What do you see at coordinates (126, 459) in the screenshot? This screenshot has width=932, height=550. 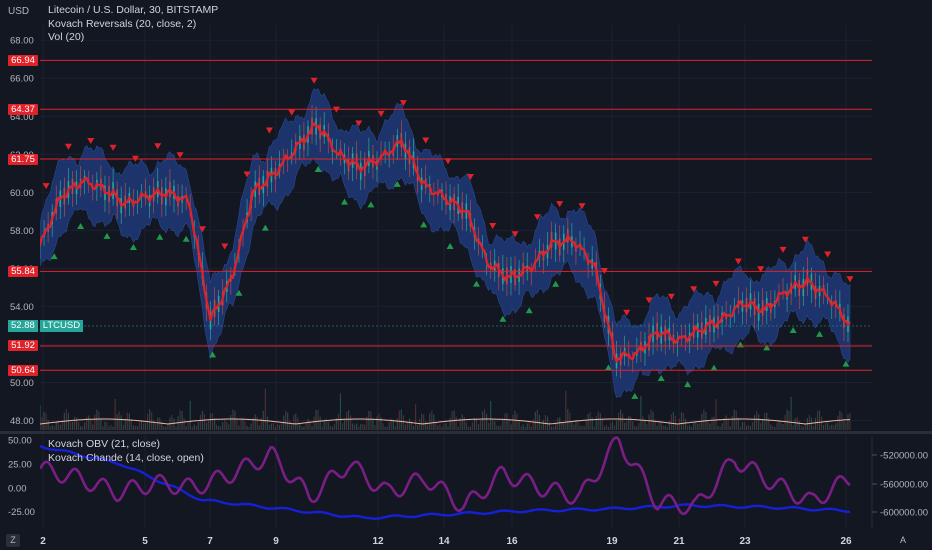 I see `indicator-kovach-chande: Kovach Chande (14, close, open)` at bounding box center [126, 459].